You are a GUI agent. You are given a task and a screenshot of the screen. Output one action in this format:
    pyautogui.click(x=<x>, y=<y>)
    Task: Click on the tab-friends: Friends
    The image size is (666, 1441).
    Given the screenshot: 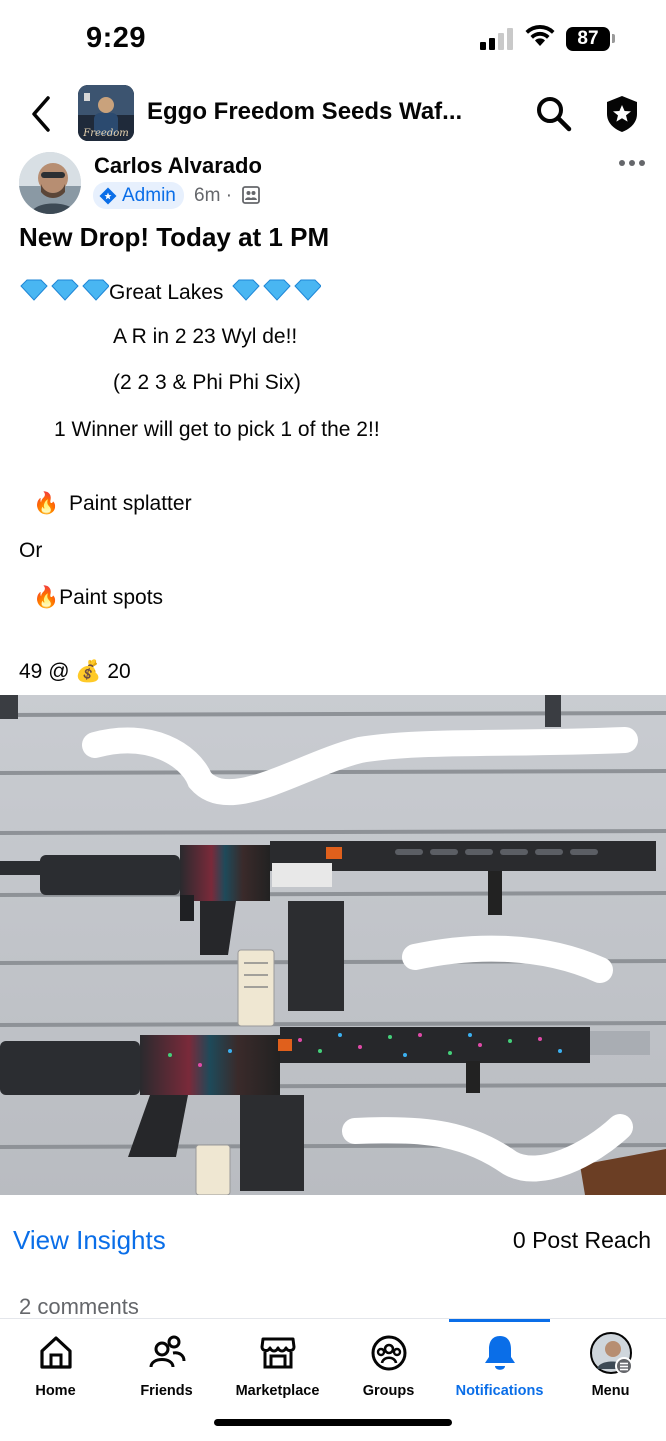 What is the action you would take?
    pyautogui.click(x=166, y=1364)
    